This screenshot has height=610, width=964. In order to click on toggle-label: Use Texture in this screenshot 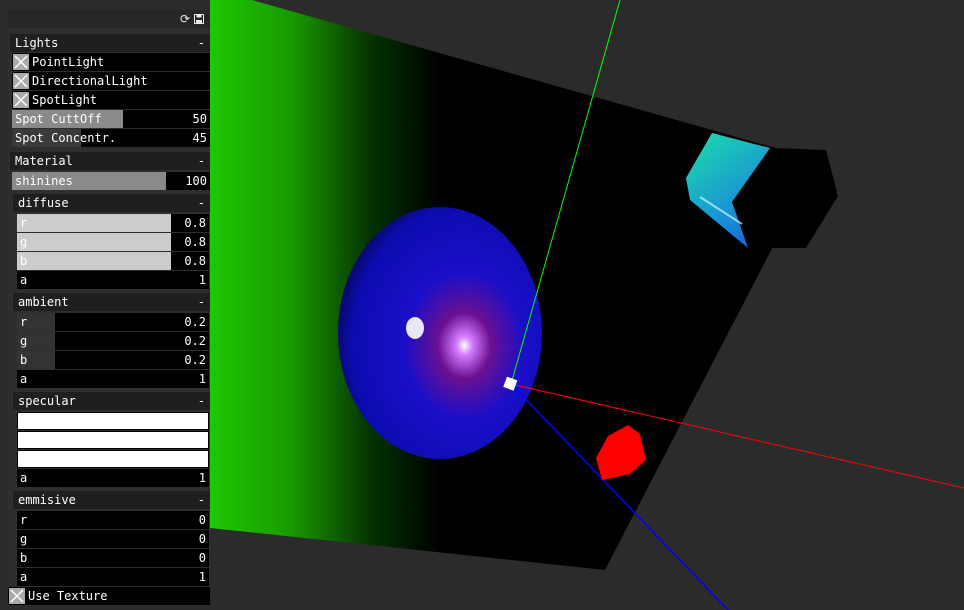, I will do `click(68, 596)`.